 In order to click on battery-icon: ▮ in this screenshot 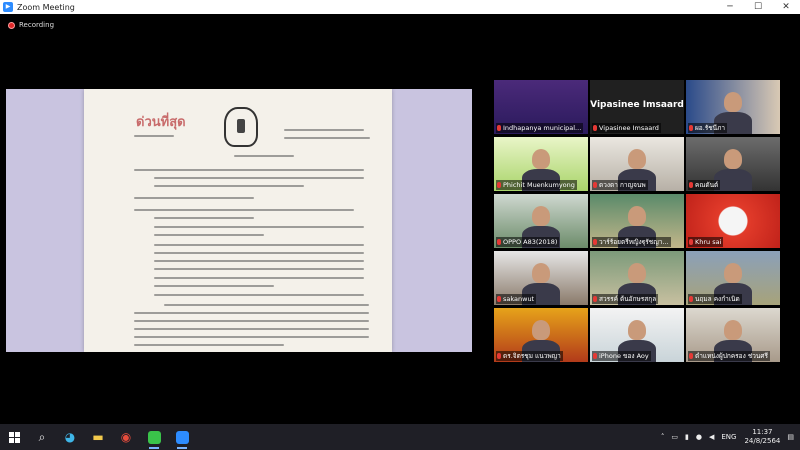, I will do `click(687, 437)`.